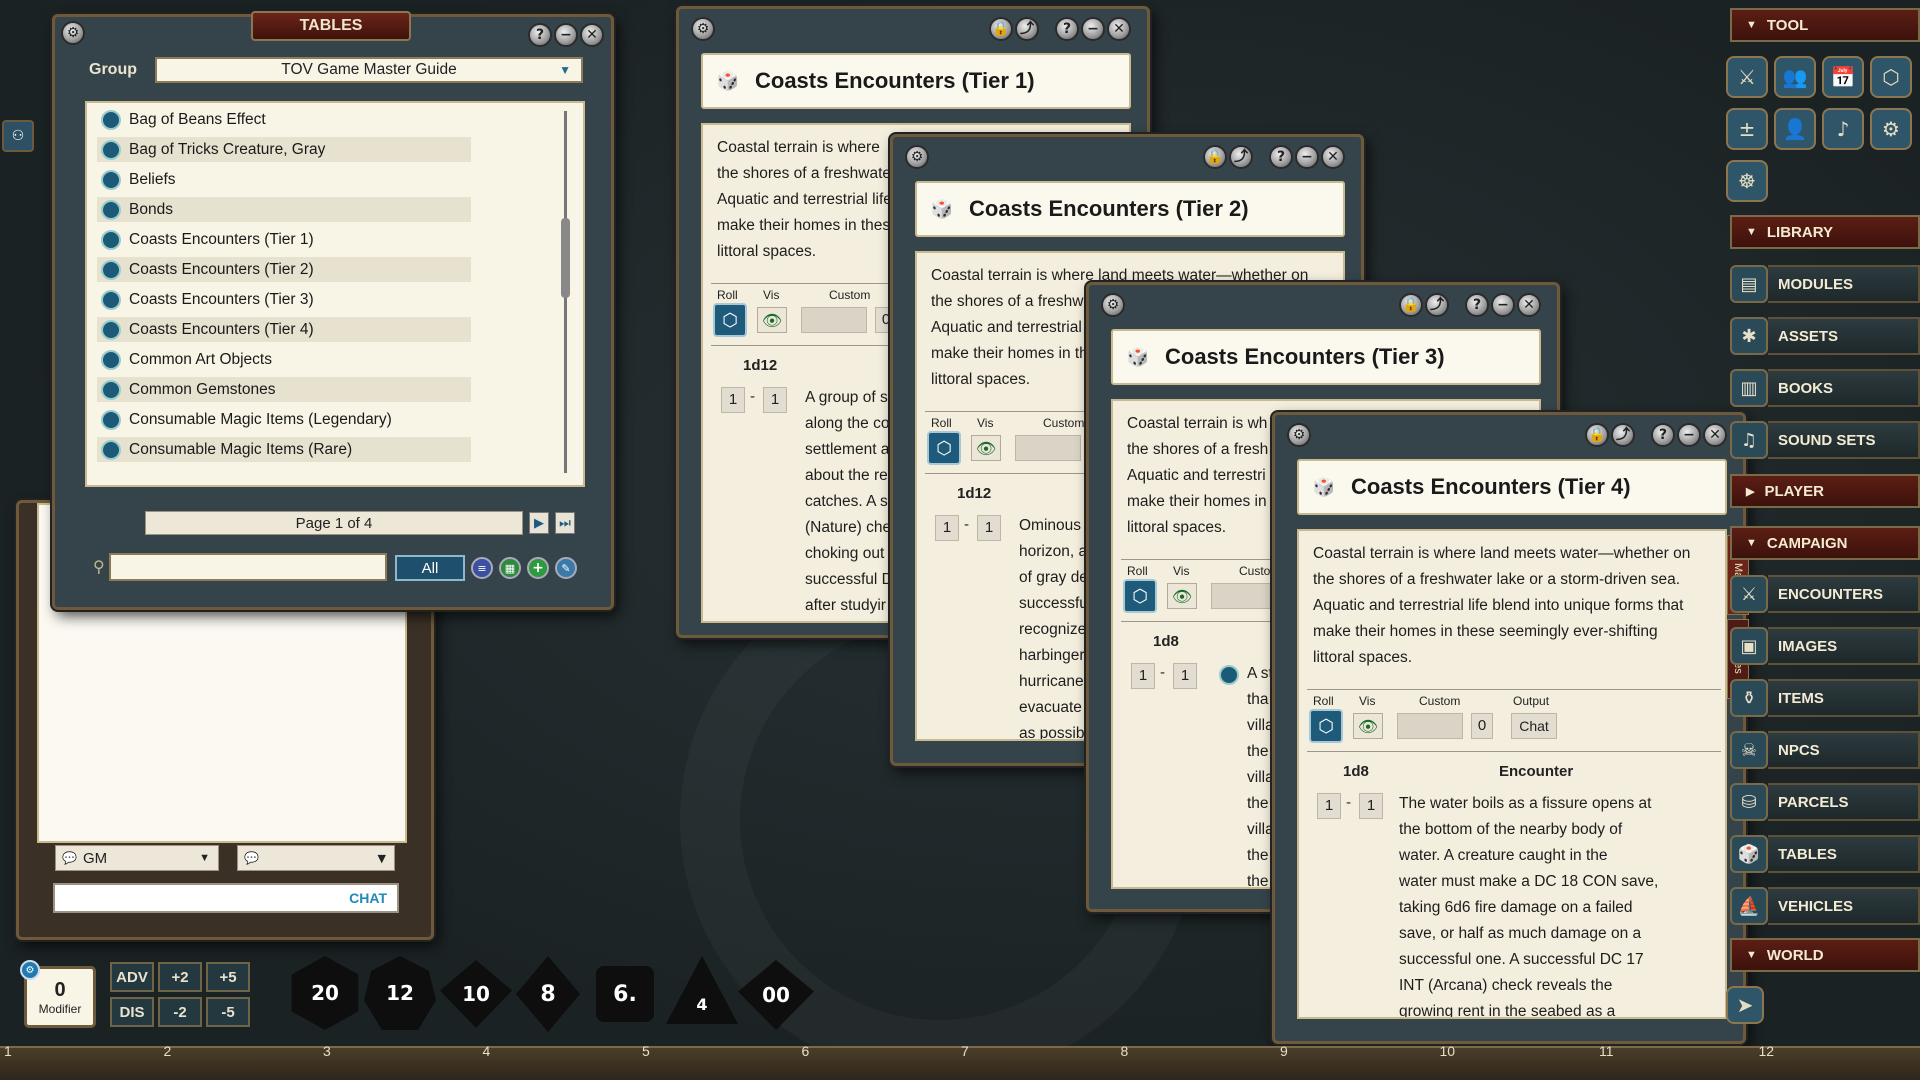  I want to click on sidebar-tool-header: ▼ TOOL, so click(1825, 25).